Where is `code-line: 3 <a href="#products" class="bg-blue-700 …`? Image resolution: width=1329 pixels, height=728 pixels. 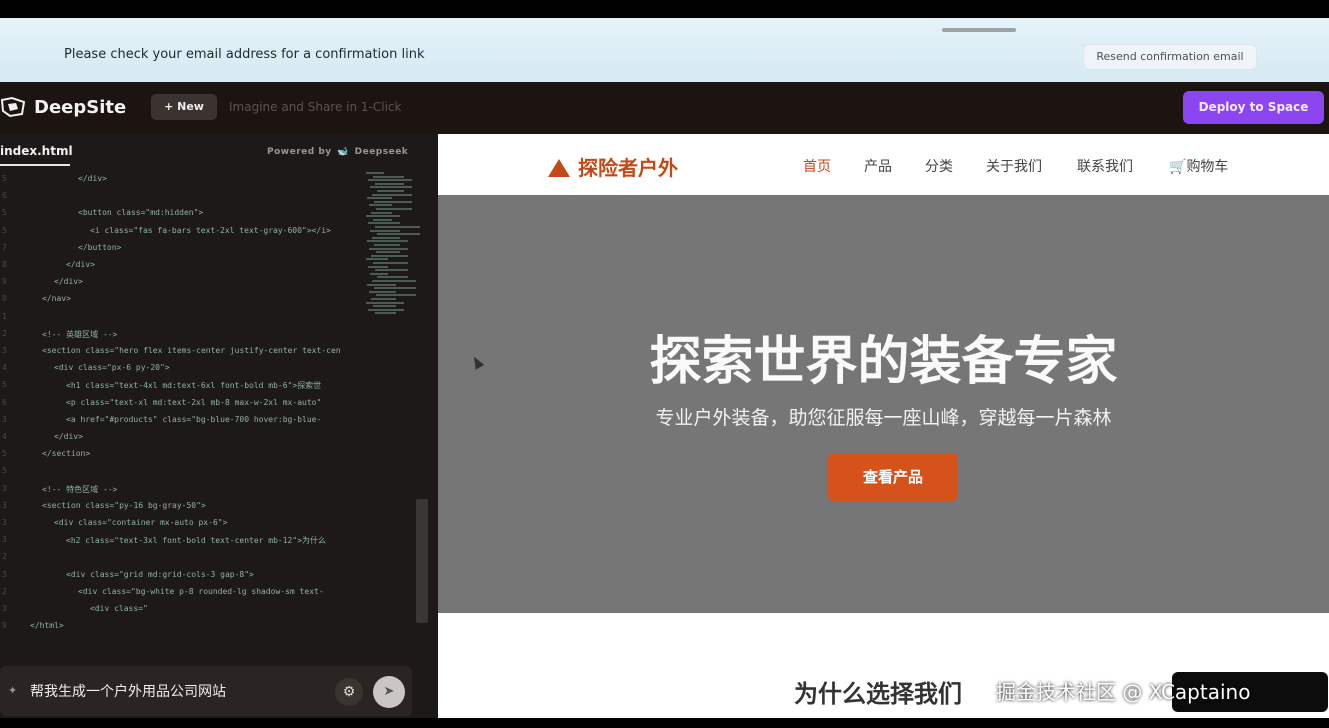
code-line: 3 <a href="#products" class="bg-blue-700 … is located at coordinates (181, 423).